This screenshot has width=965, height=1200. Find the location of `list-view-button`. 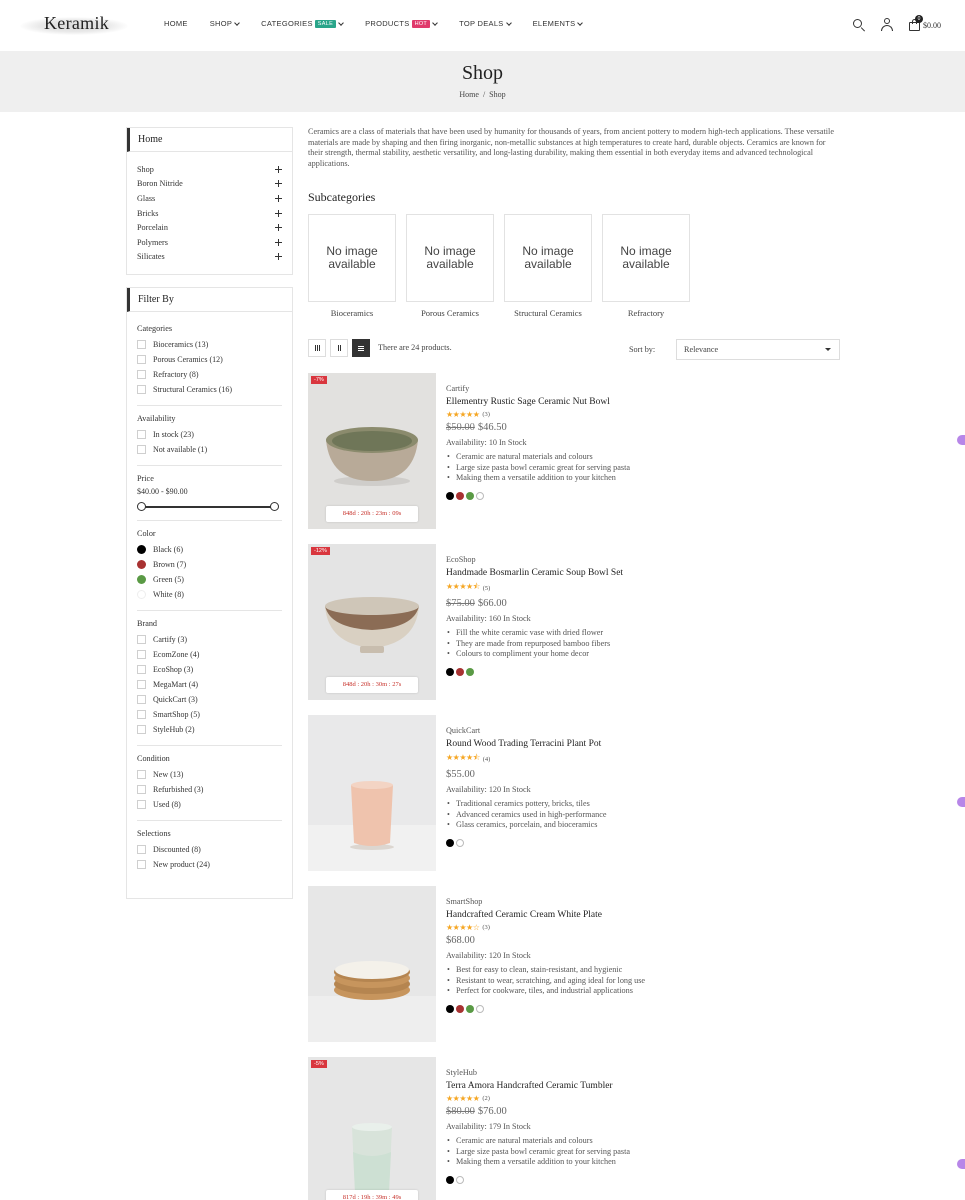

list-view-button is located at coordinates (361, 348).